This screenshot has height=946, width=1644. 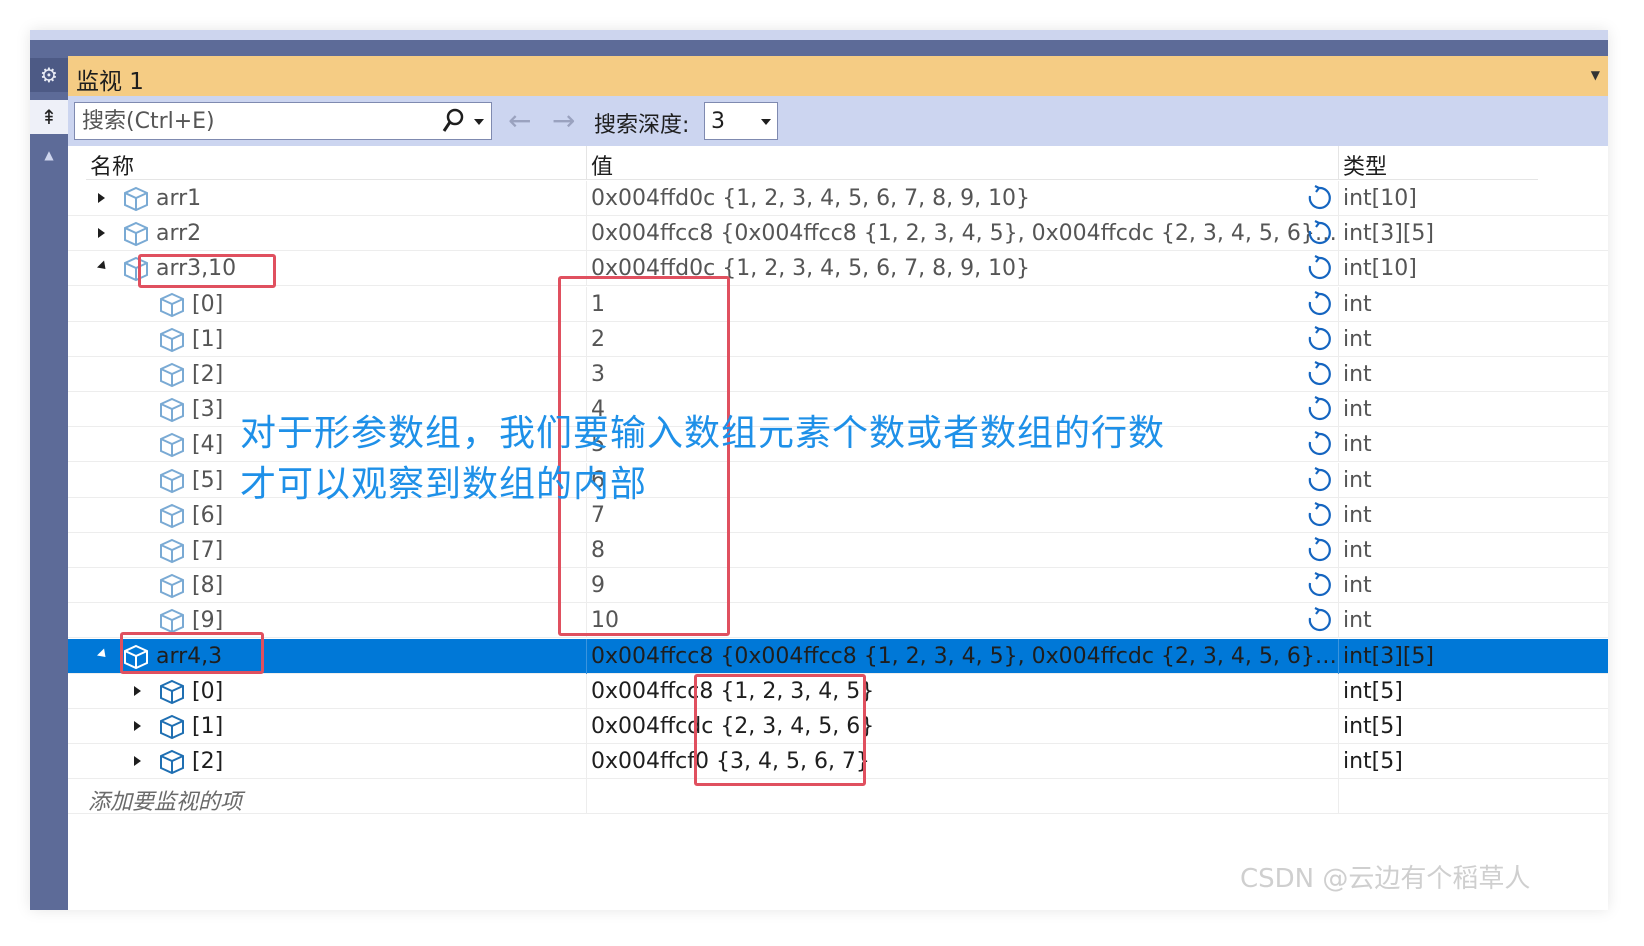 What do you see at coordinates (444, 484) in the screenshot?
I see `annotation-line-2: 才可以观察到数组的内部` at bounding box center [444, 484].